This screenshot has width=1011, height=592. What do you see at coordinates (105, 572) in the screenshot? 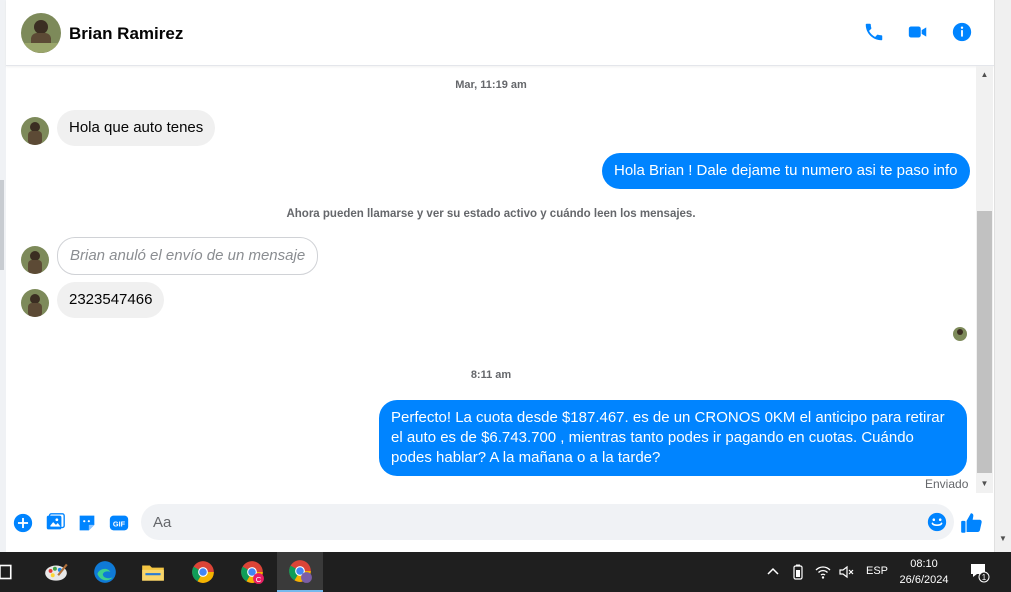
I see `edge-browser-icon` at bounding box center [105, 572].